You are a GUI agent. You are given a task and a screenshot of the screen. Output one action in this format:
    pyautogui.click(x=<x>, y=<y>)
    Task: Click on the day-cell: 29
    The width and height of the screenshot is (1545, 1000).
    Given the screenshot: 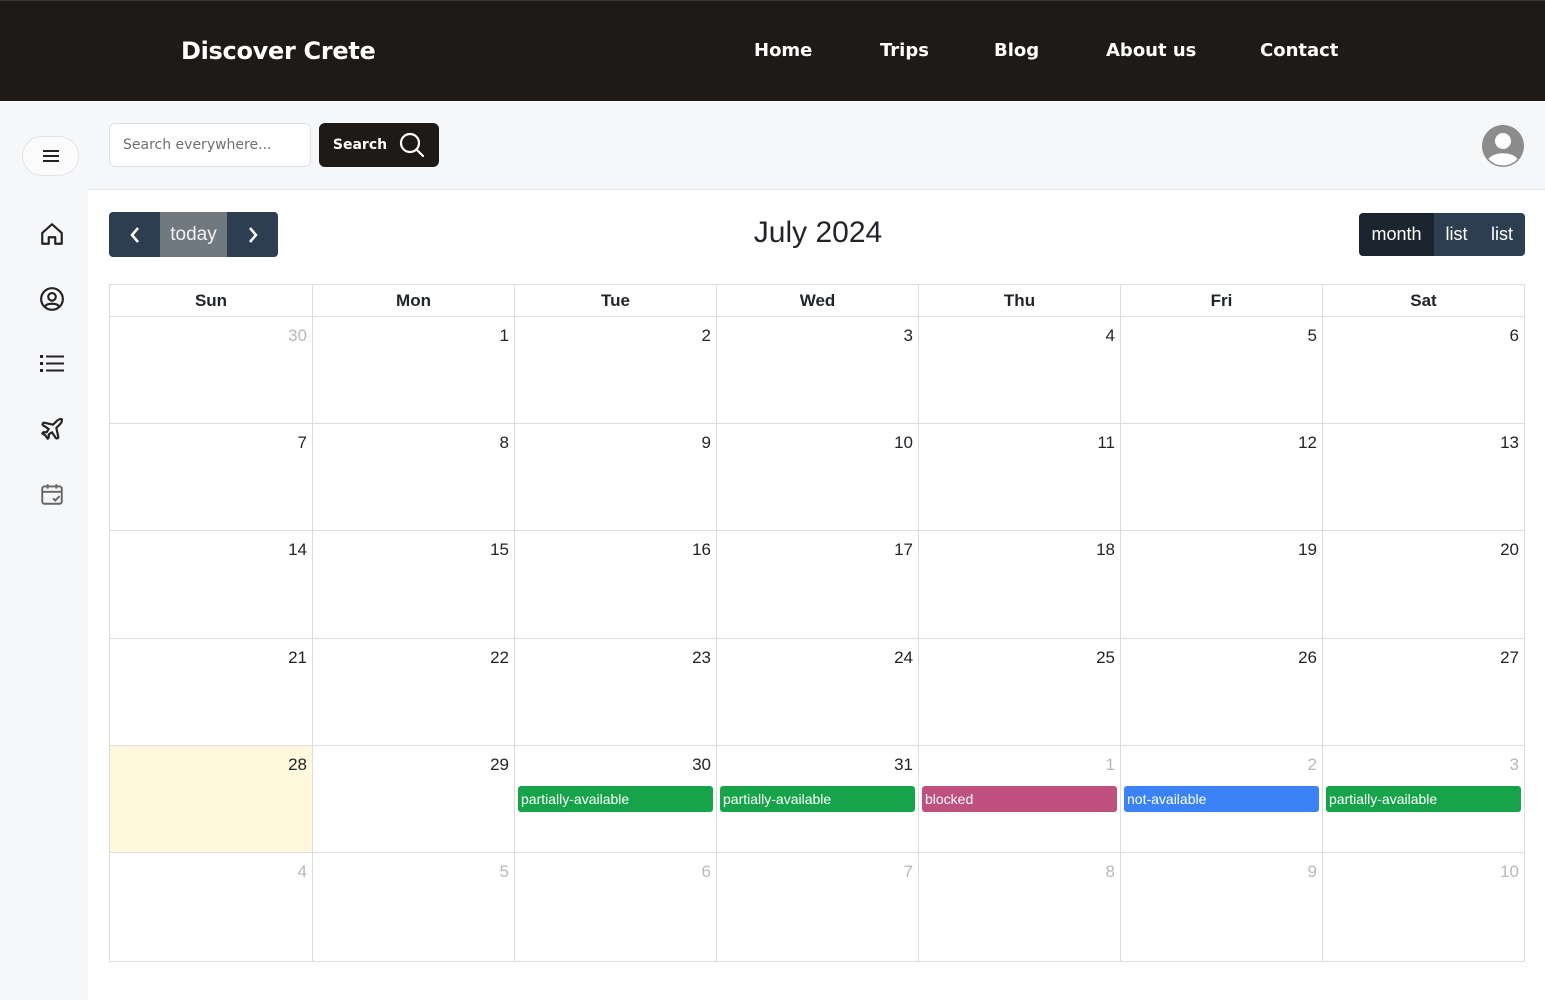 What is the action you would take?
    pyautogui.click(x=414, y=799)
    